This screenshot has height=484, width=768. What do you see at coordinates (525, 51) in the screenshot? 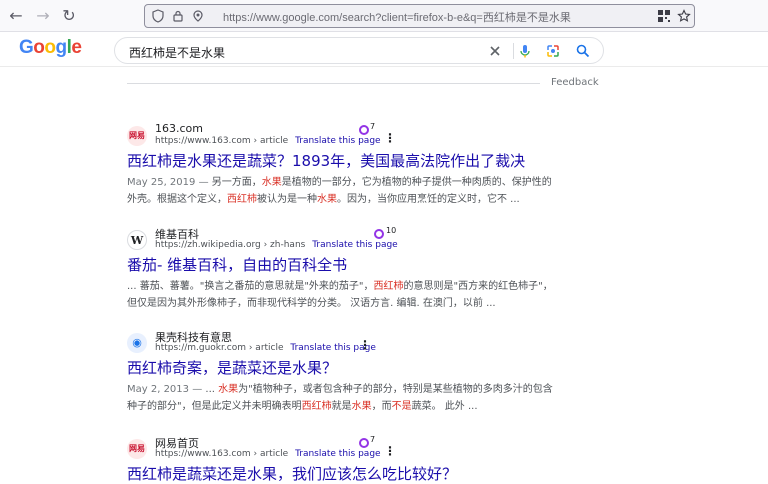
I see `microphone-icon` at bounding box center [525, 51].